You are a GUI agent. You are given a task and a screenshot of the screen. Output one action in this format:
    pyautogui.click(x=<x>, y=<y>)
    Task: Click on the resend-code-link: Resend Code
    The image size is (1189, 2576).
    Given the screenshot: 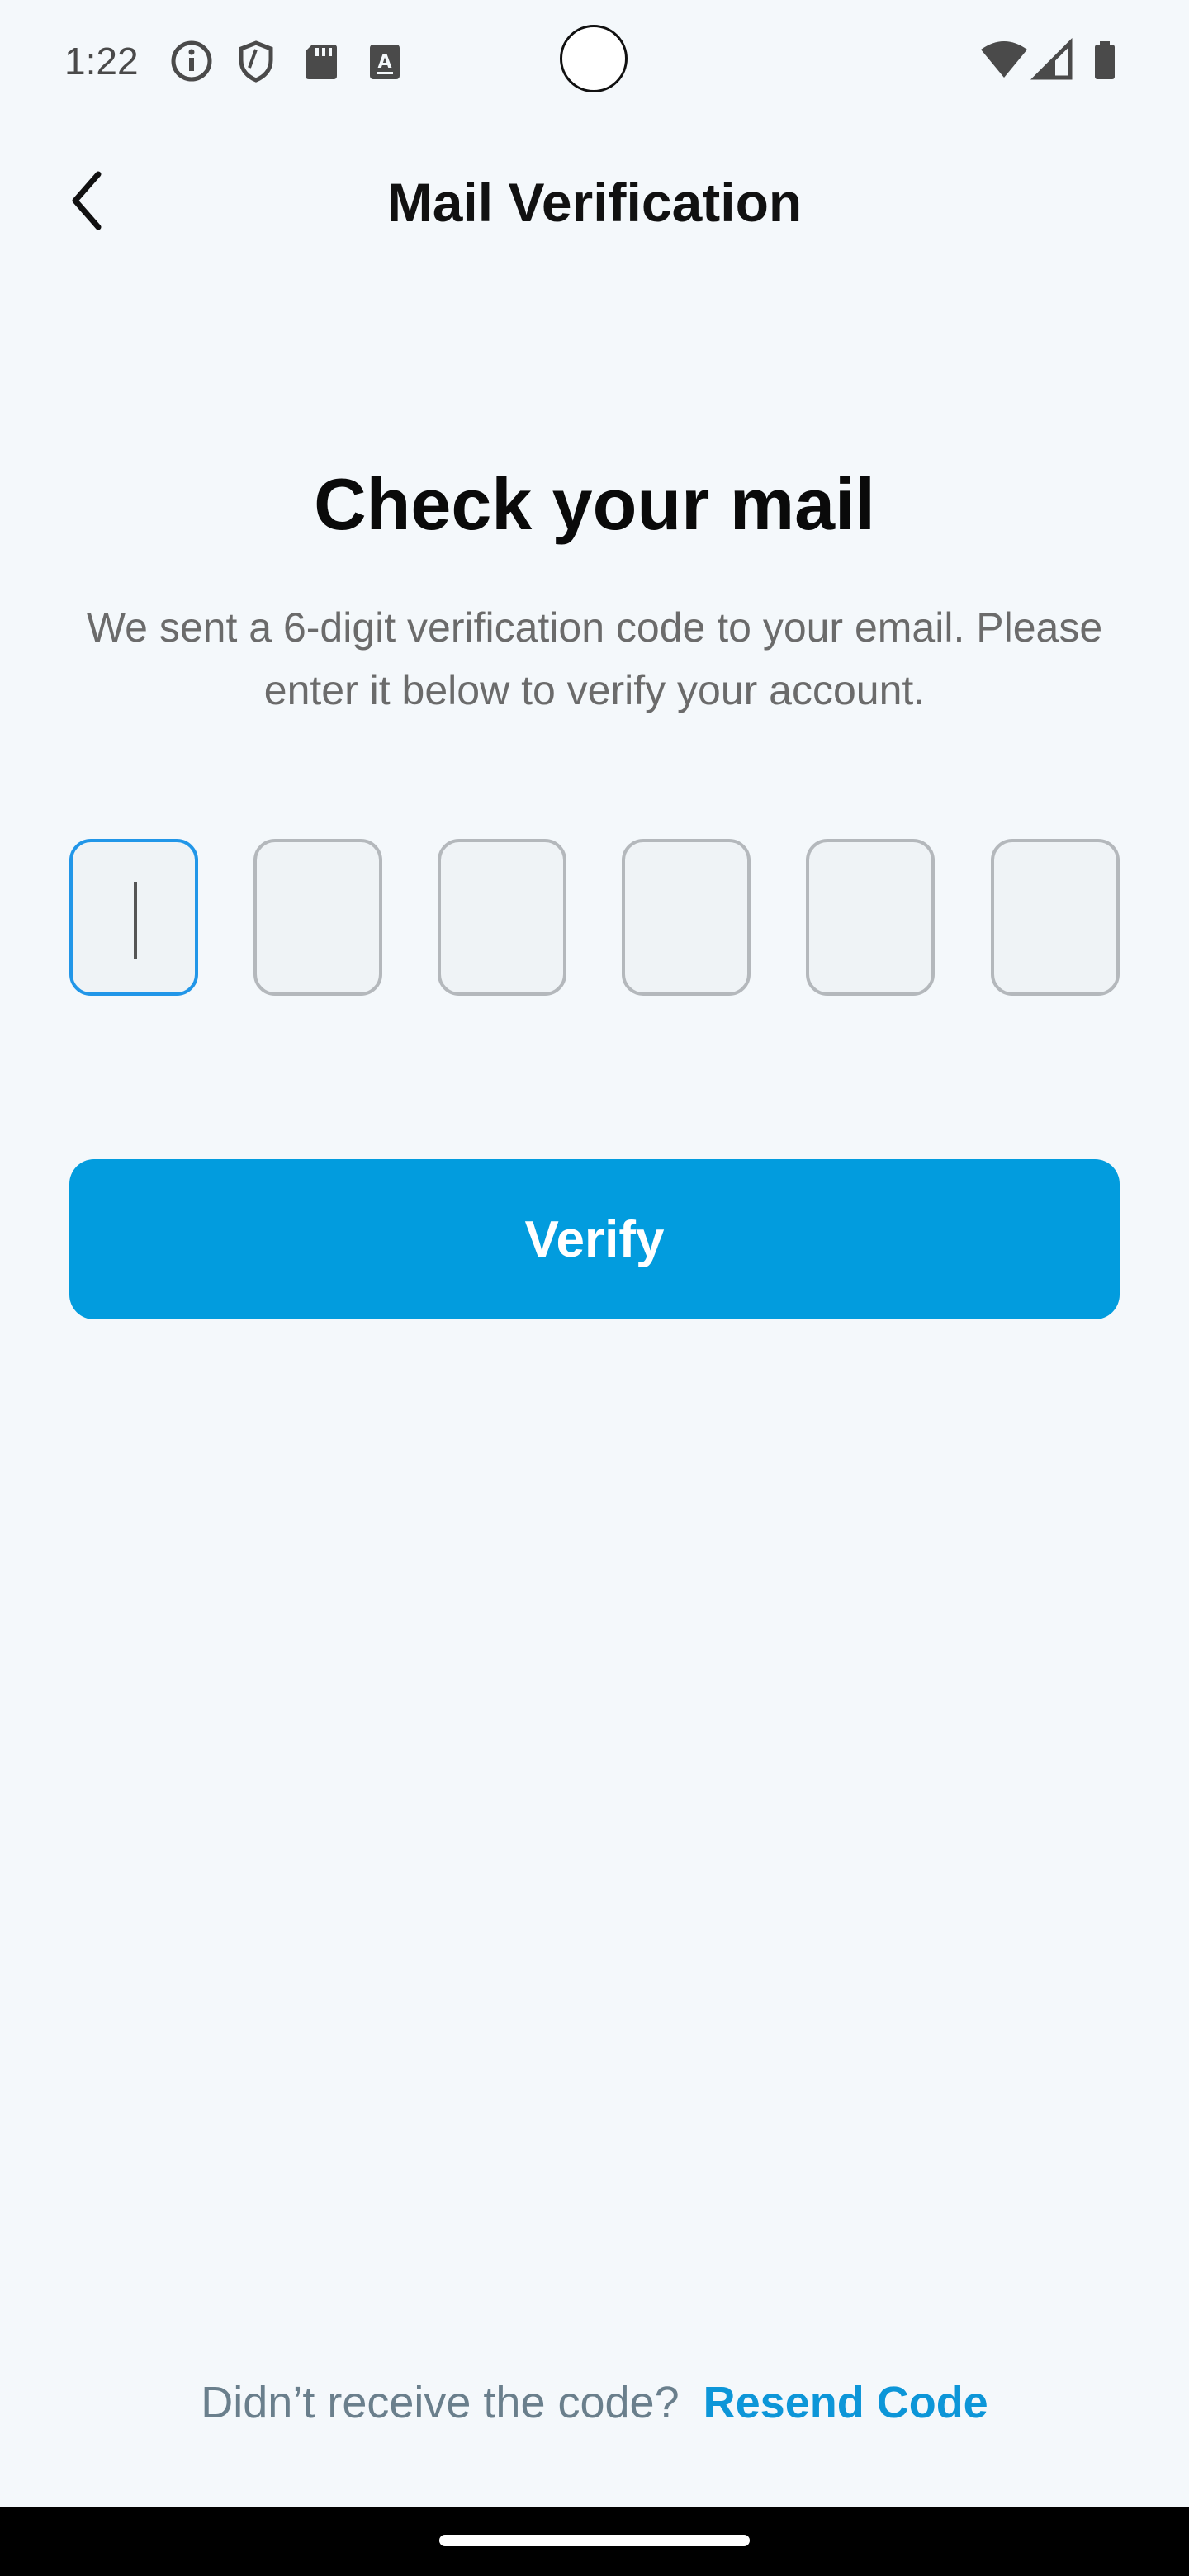 What is the action you would take?
    pyautogui.click(x=845, y=2402)
    